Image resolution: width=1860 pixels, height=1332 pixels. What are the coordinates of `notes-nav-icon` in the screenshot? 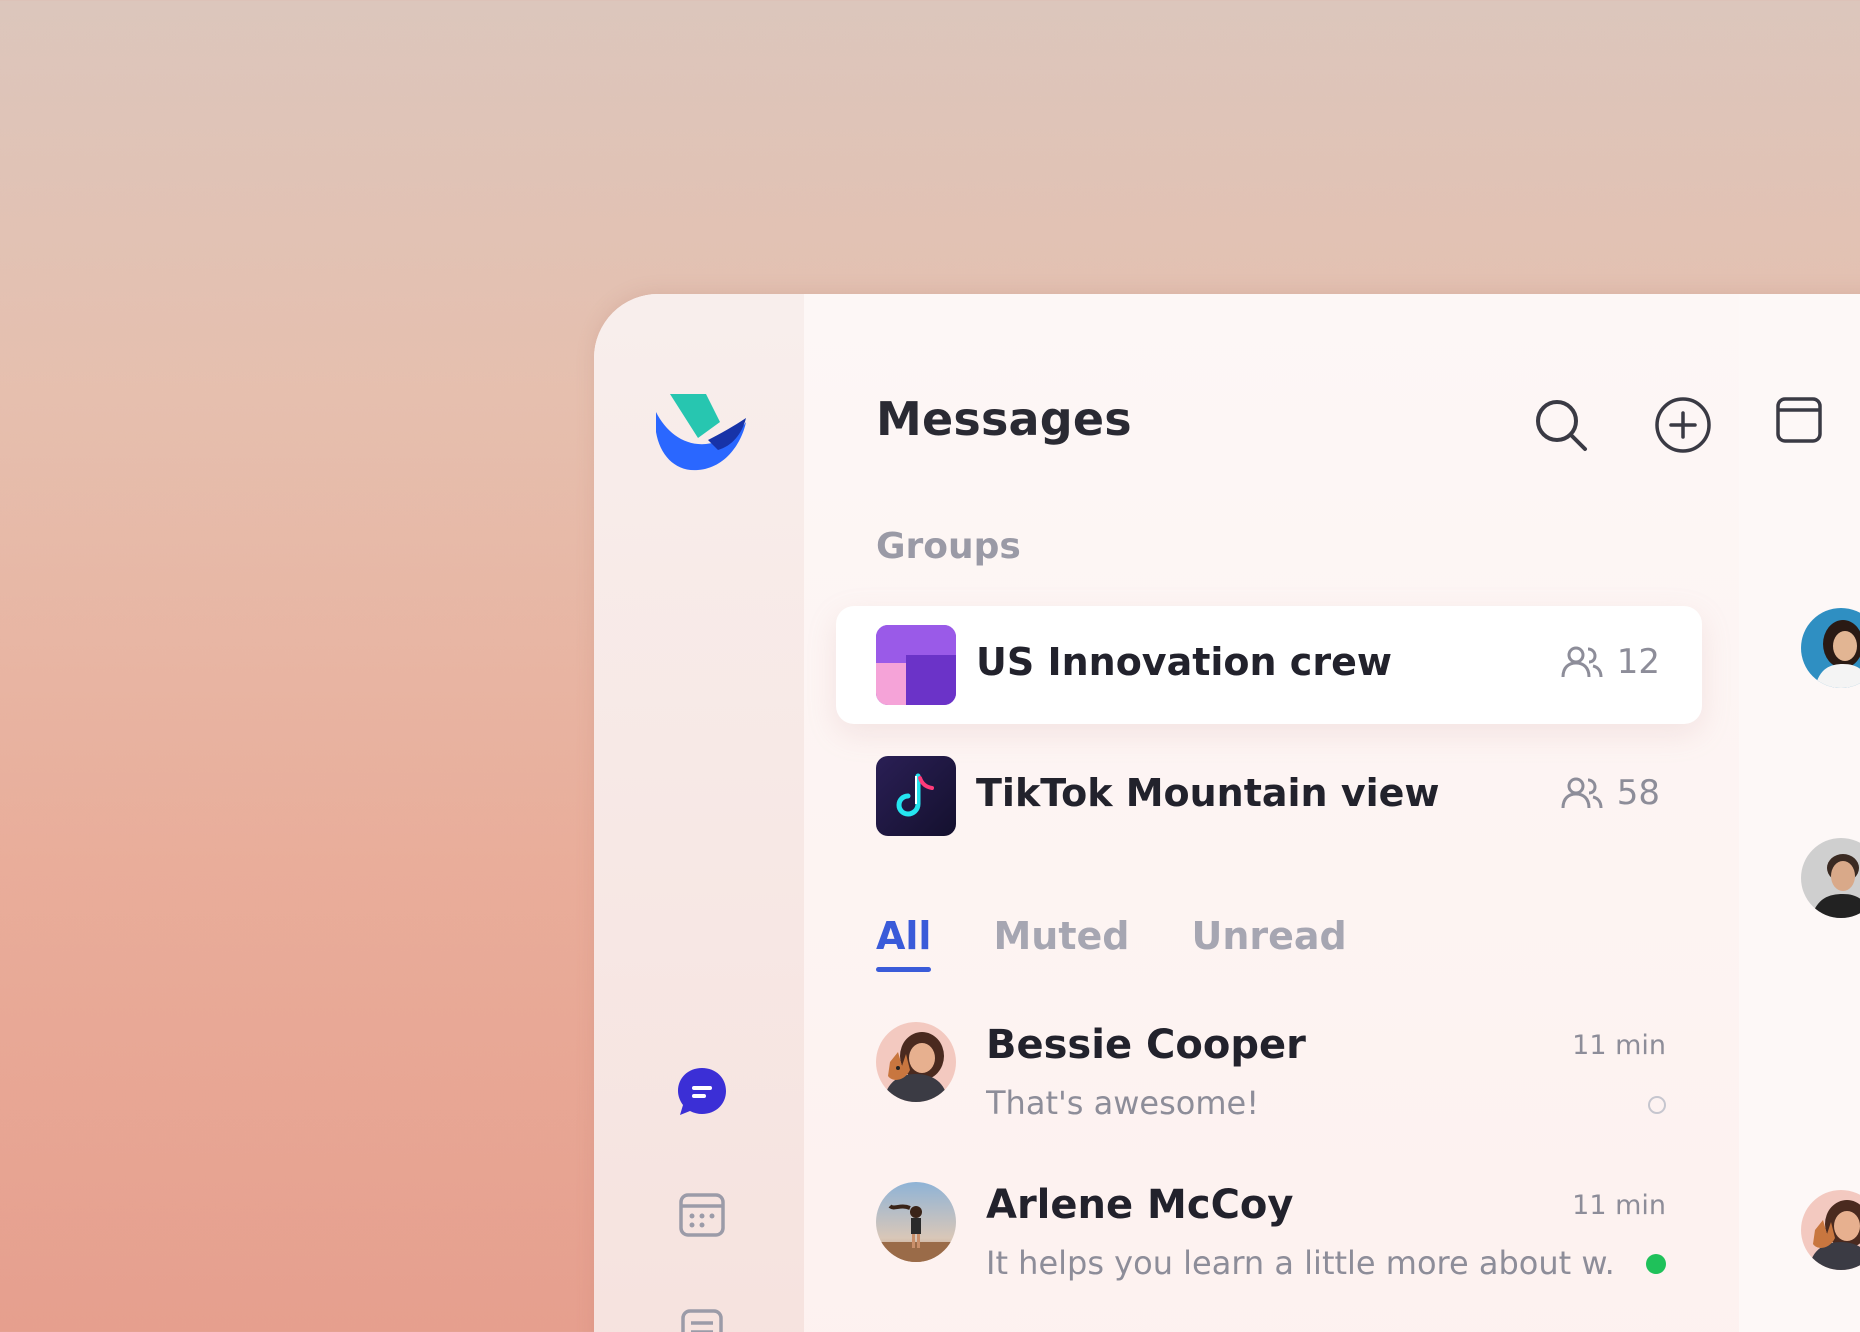 It's located at (702, 1317).